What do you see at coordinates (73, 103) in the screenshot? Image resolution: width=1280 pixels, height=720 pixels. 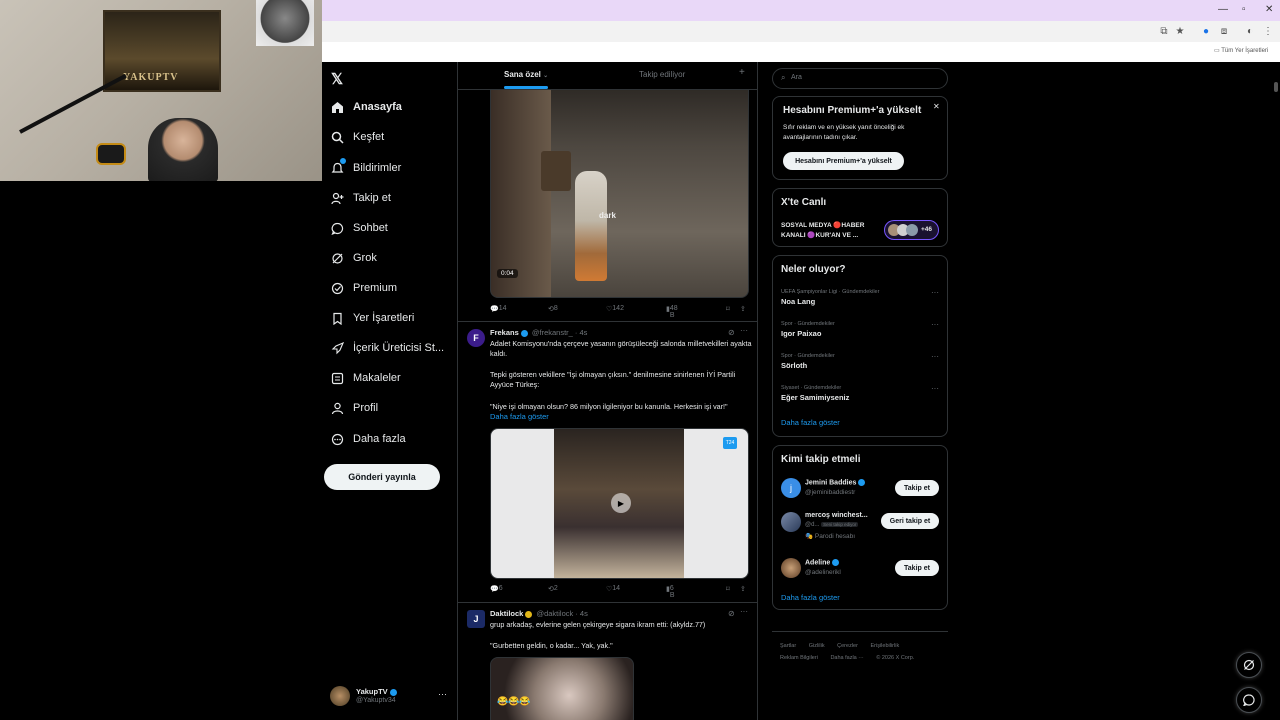 I see `mic-arm` at bounding box center [73, 103].